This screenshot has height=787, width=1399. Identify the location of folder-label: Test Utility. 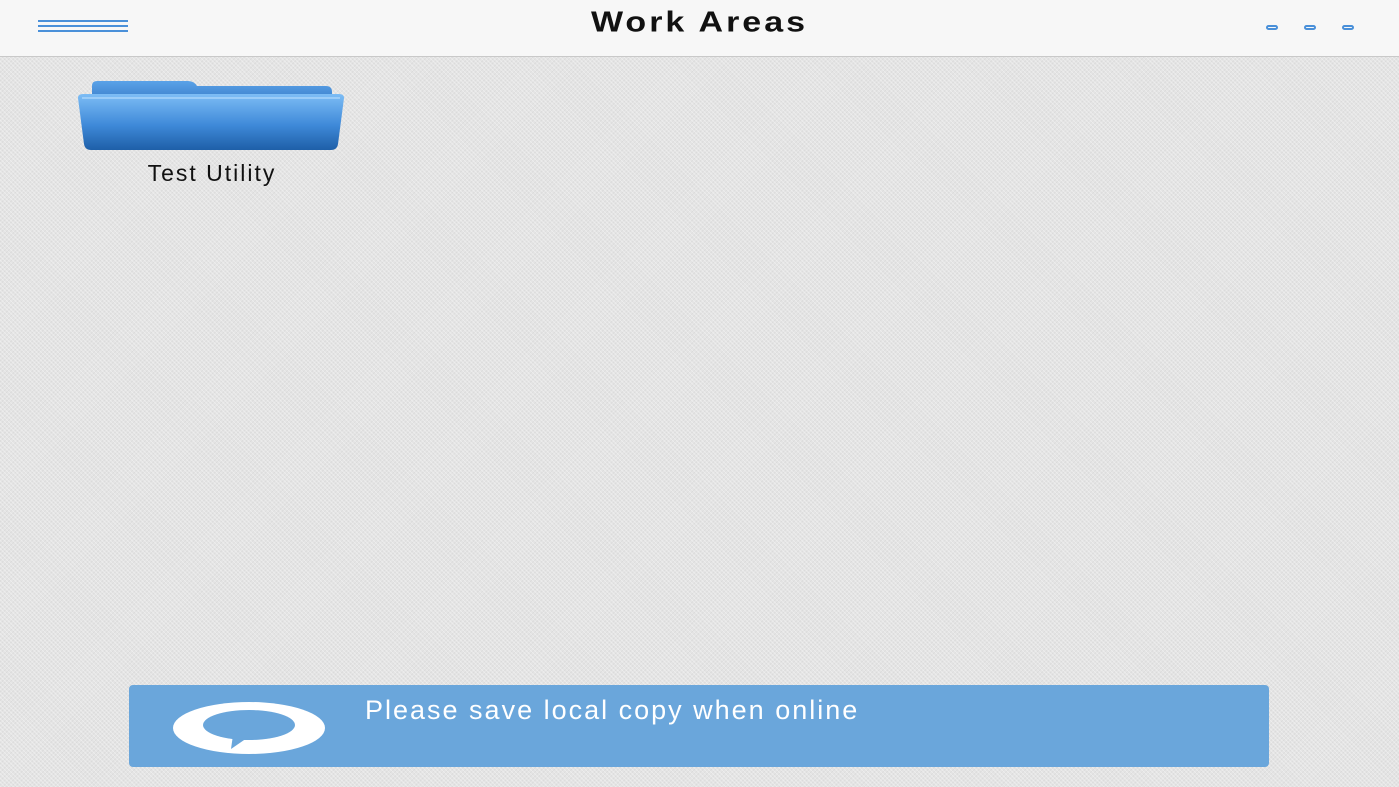
(212, 173).